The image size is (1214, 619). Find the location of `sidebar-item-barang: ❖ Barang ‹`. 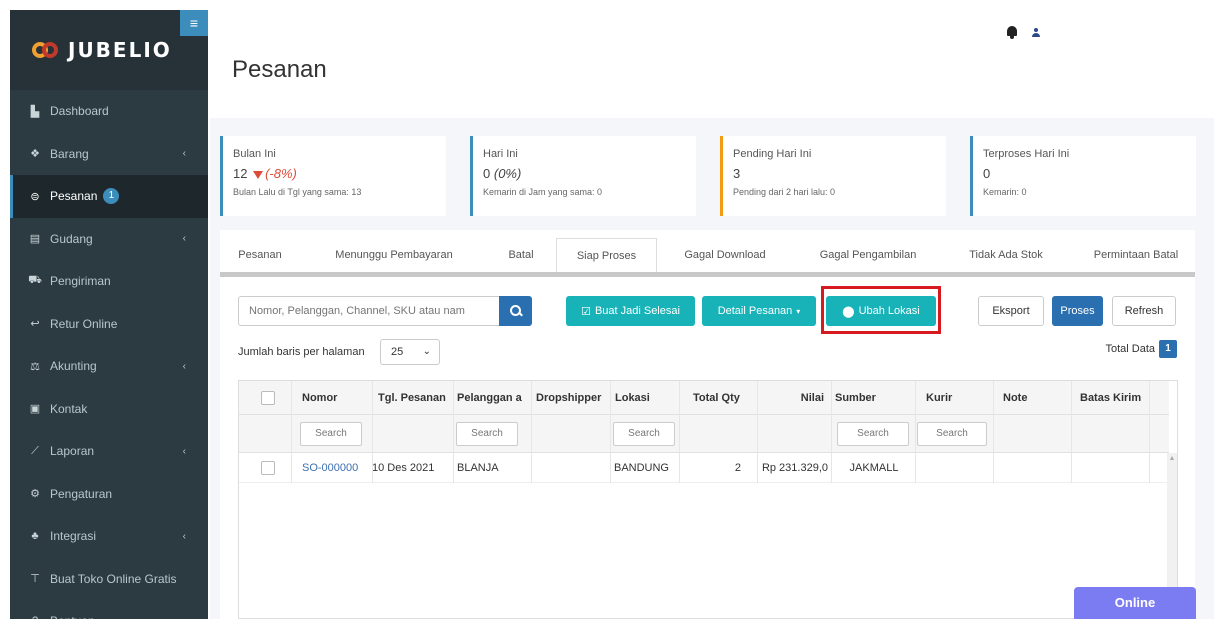

sidebar-item-barang: ❖ Barang ‹ is located at coordinates (109, 154).